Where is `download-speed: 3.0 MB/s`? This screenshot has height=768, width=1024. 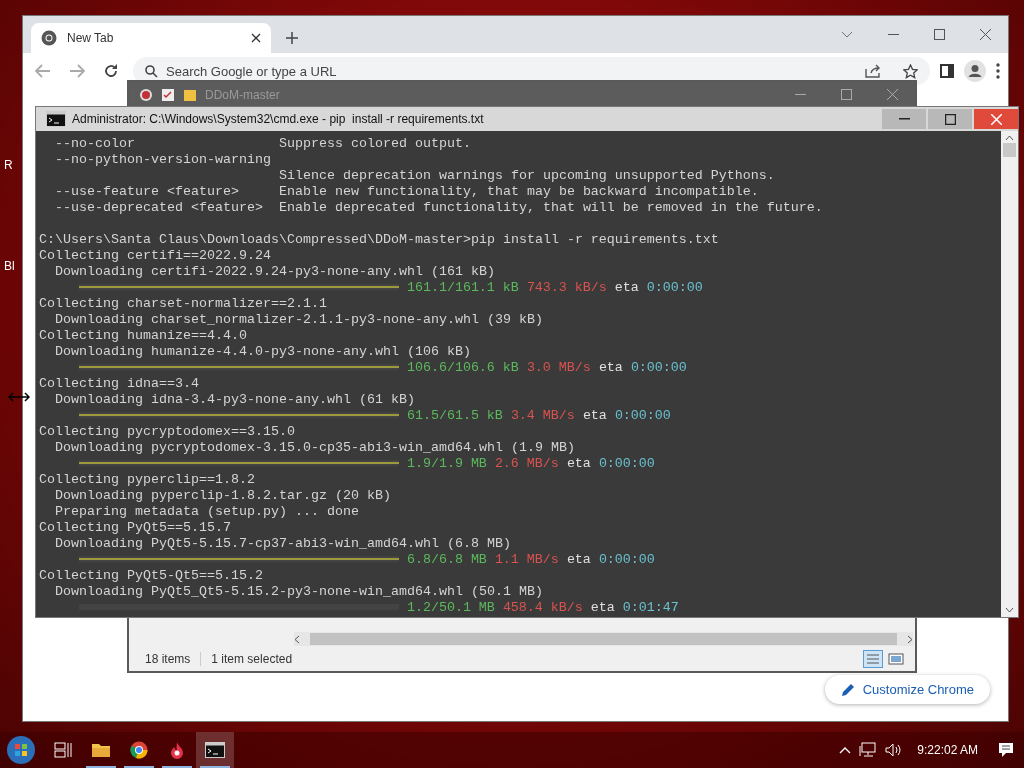
download-speed: 3.0 MB/s is located at coordinates (558, 367).